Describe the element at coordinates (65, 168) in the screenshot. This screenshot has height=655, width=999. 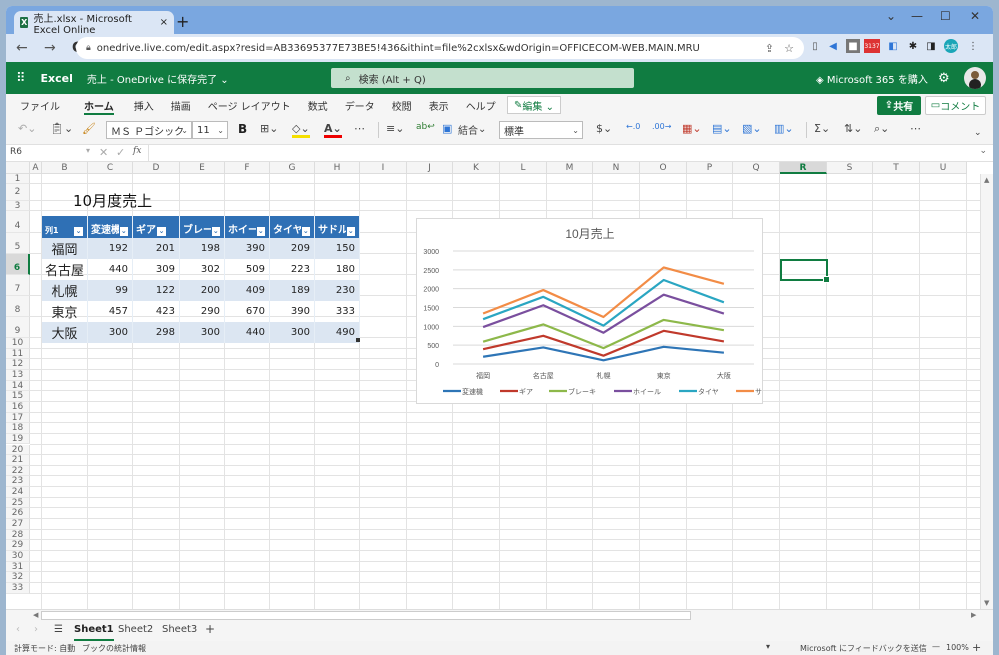
I see `column-header-b: B` at that location.